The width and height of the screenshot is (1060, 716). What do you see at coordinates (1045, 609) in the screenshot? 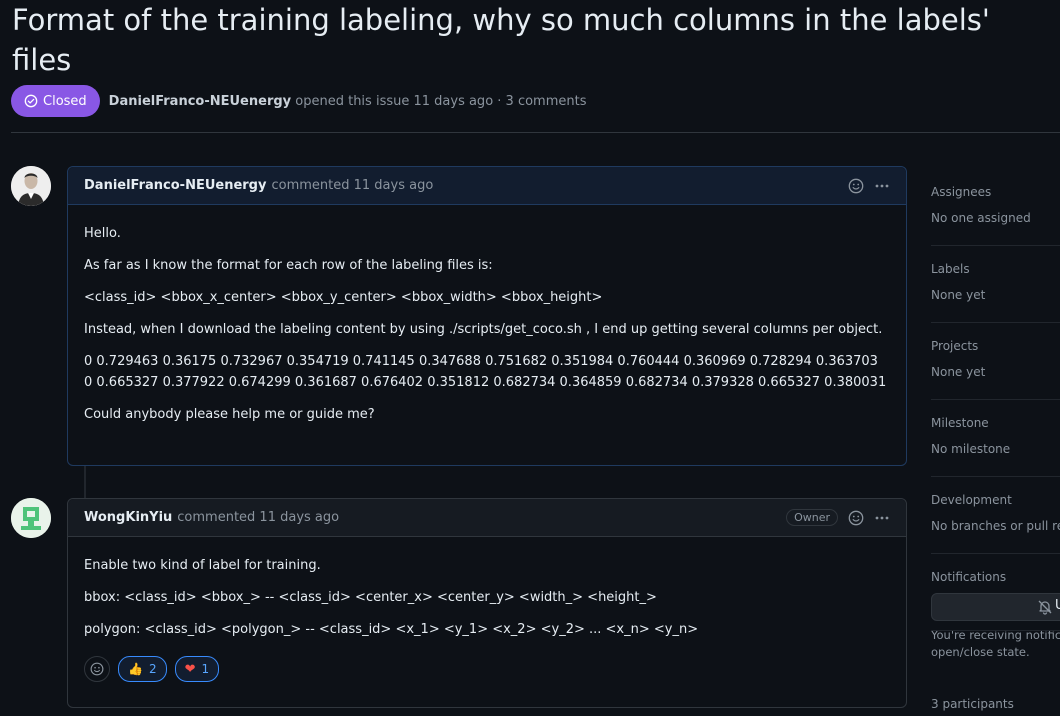
I see `bell-slash-icon` at bounding box center [1045, 609].